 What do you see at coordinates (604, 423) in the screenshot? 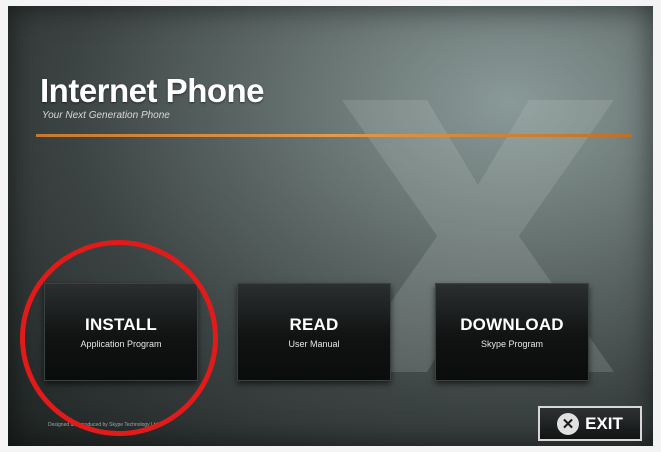
I see `exit-button-label: EXIT` at bounding box center [604, 423].